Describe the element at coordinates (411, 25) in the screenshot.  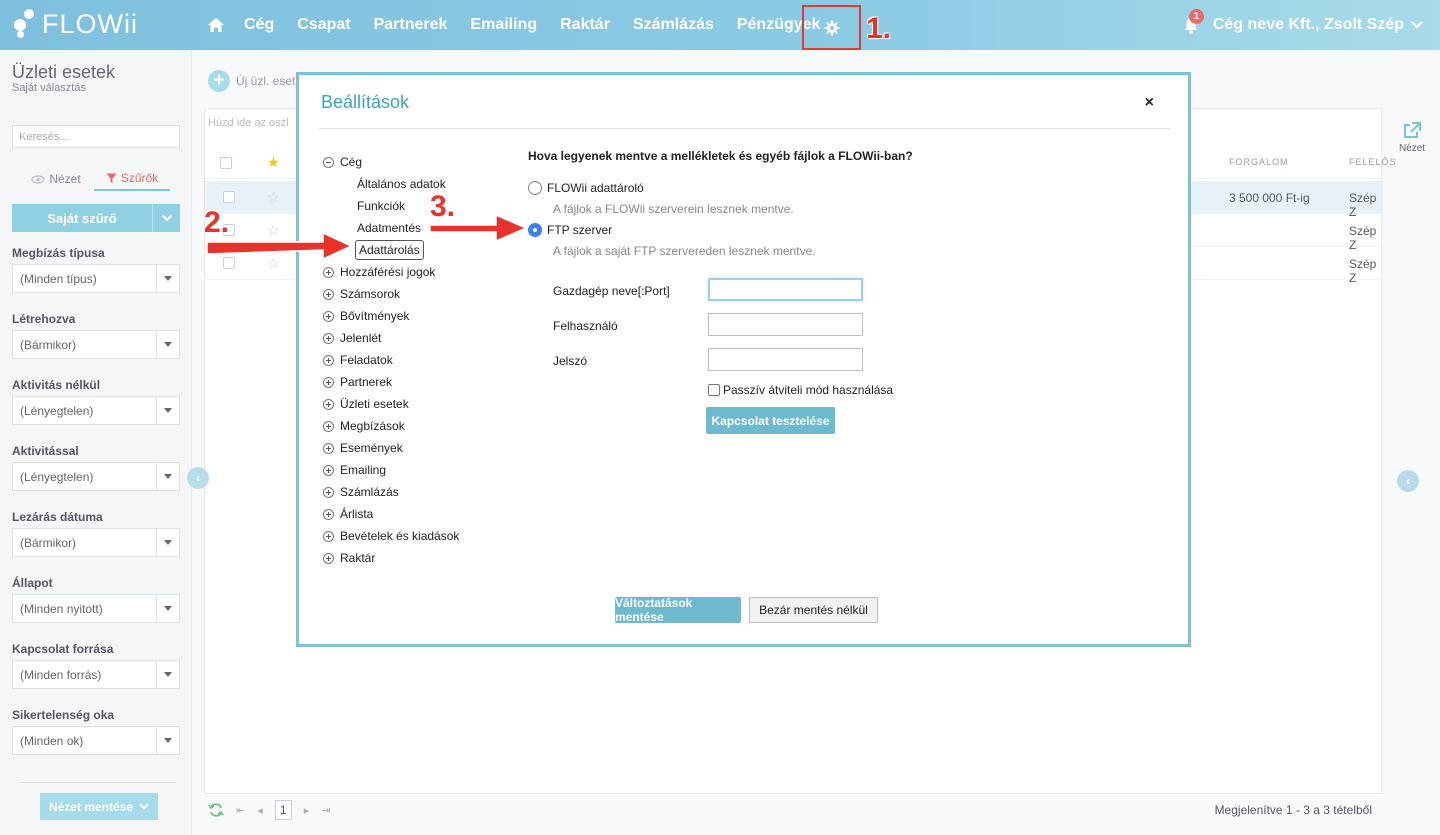
I see `nav-item-partnerek: Partnerek` at that location.